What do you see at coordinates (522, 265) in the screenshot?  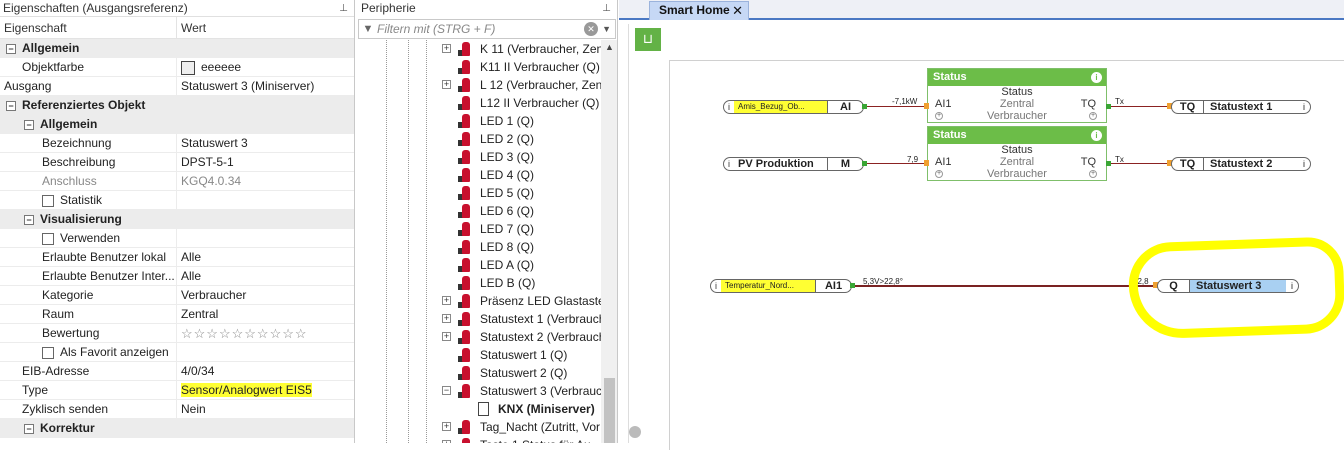 I see `tree-item: LED A (Q)` at bounding box center [522, 265].